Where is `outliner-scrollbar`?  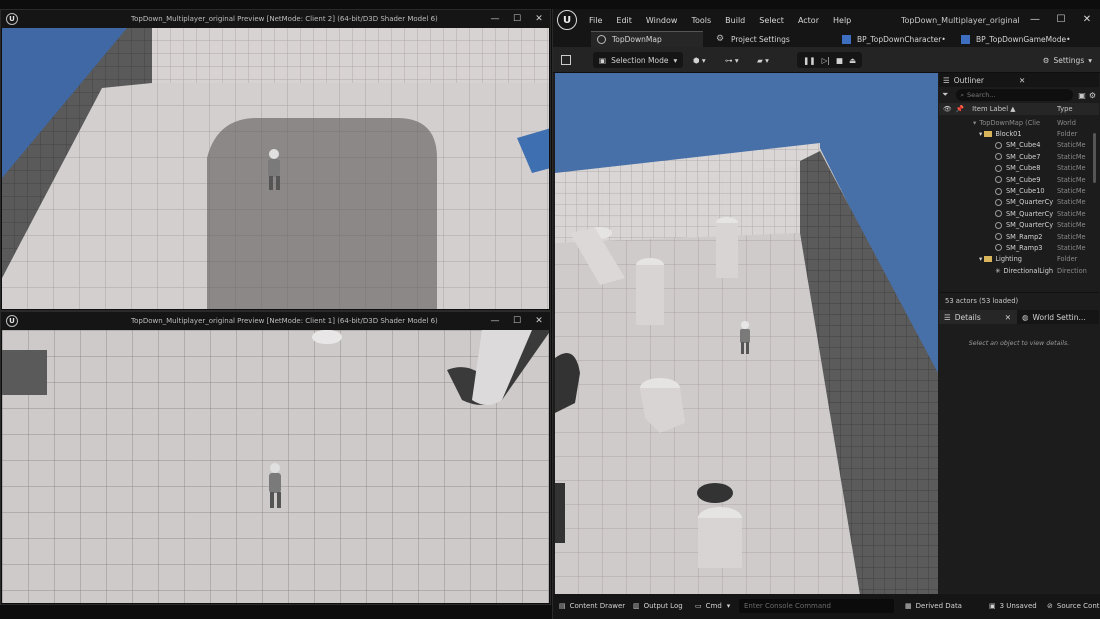
outliner-scrollbar is located at coordinates (1094, 158).